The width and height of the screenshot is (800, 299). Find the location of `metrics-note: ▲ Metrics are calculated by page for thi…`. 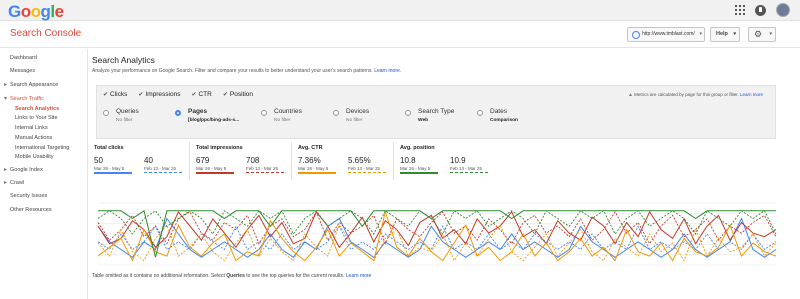

metrics-note: ▲ Metrics are calculated by page for thi… is located at coordinates (695, 95).